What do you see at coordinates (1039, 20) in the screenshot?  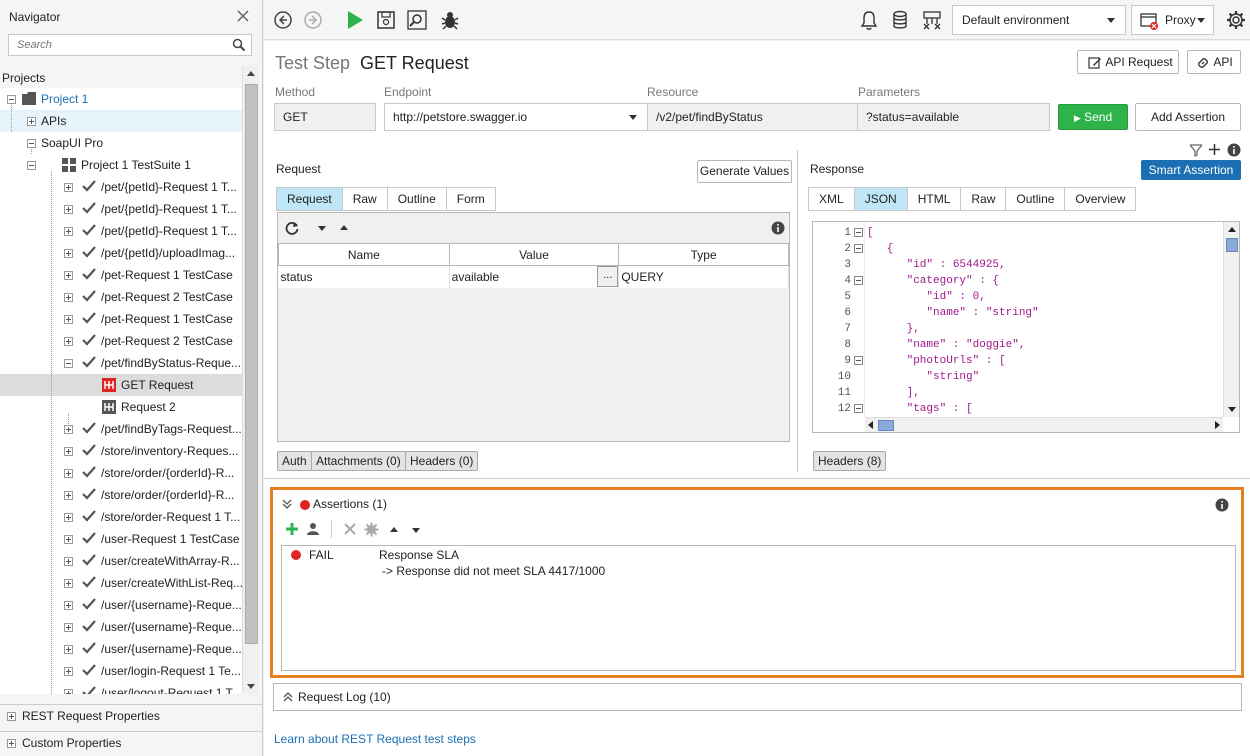 I see `environment-select: Default environment` at bounding box center [1039, 20].